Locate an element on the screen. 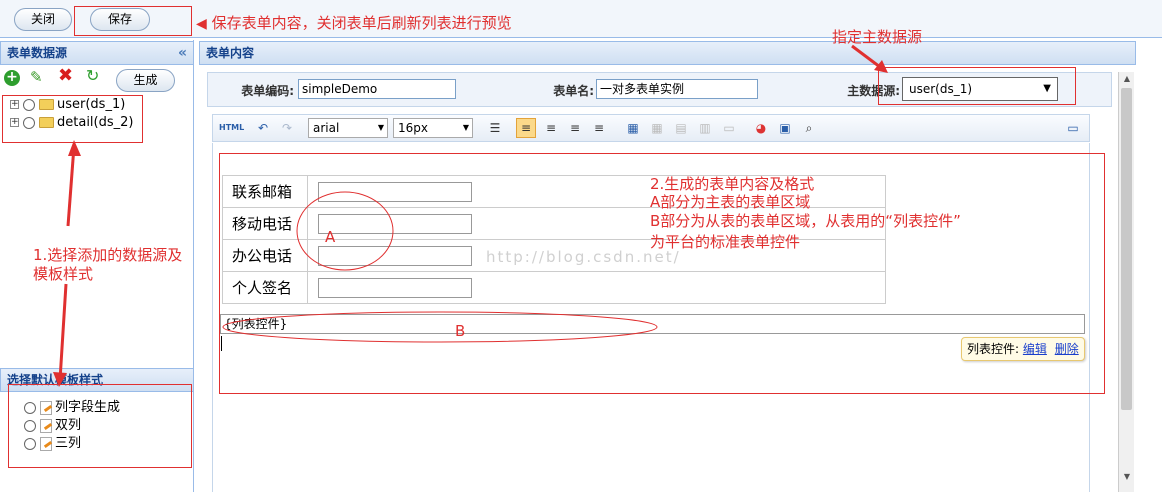  ellipse-a is located at coordinates (345, 231).